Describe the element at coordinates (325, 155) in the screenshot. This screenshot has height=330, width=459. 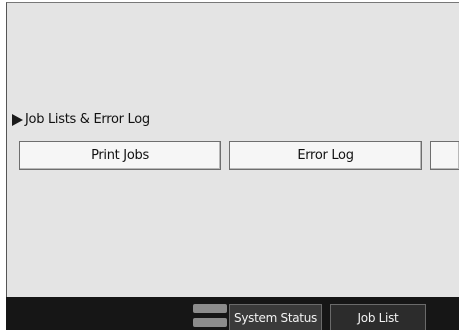
I see `error-log-button: Error Log` at that location.